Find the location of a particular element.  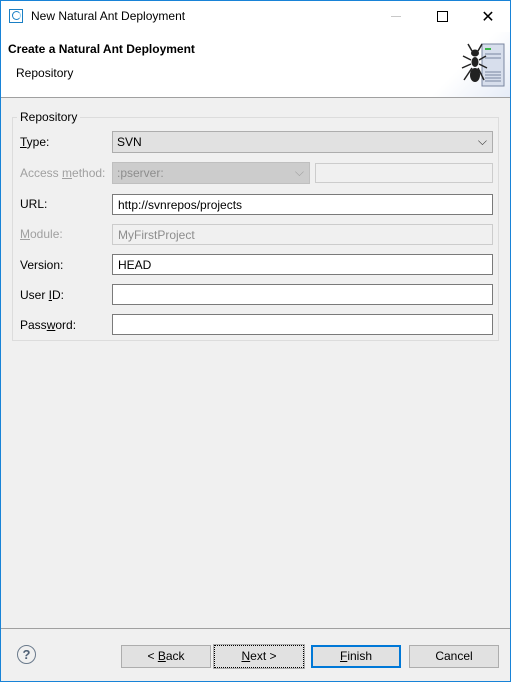

access-method-extra-field is located at coordinates (404, 173).